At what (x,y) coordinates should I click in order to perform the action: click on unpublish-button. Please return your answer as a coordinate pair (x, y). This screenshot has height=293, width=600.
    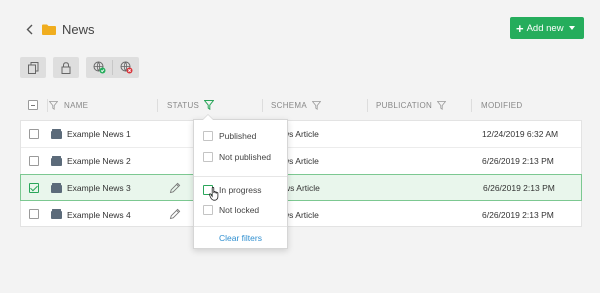
    Looking at the image, I should click on (126, 67).